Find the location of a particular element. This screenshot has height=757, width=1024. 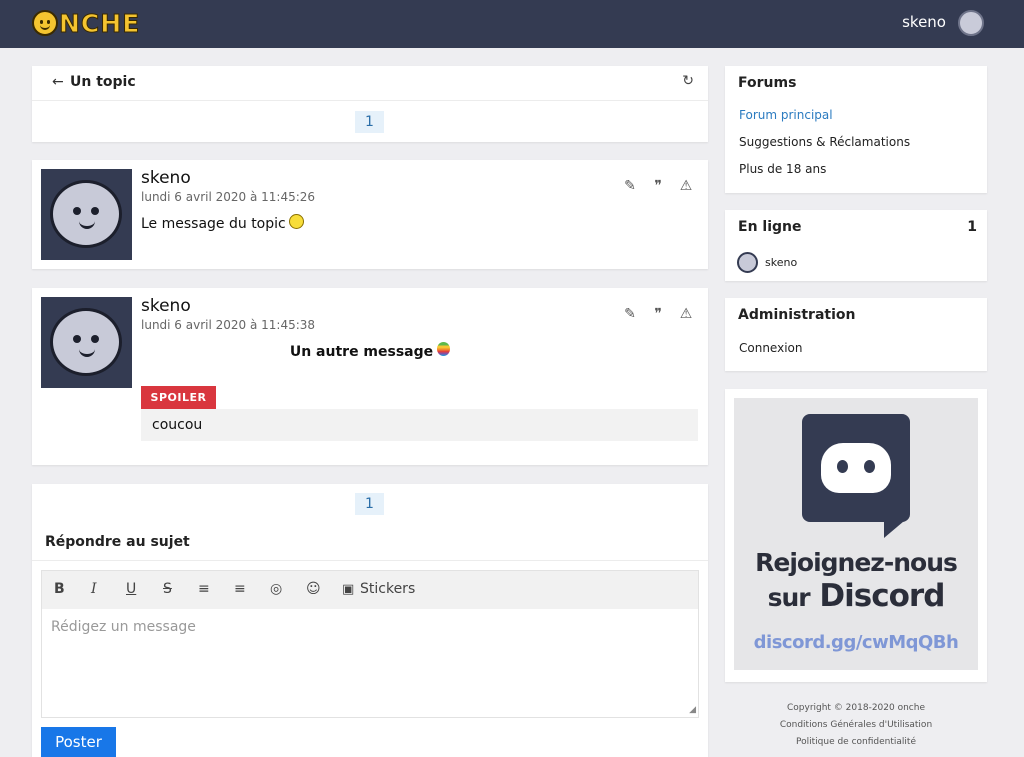

admin-title: Administration is located at coordinates (797, 315).